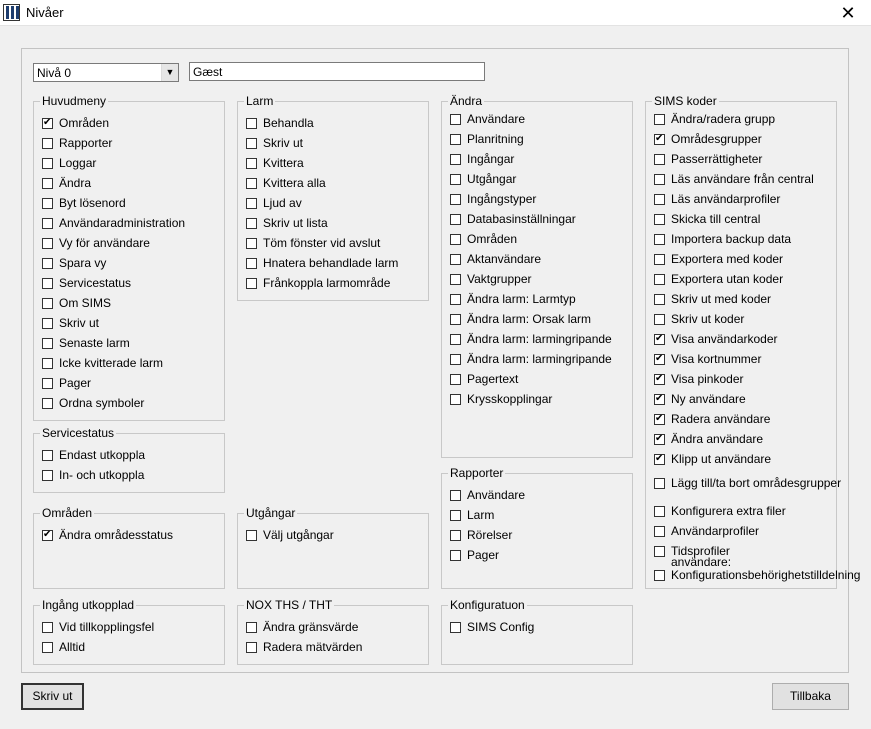 The image size is (871, 729). What do you see at coordinates (714, 119) in the screenshot?
I see `checkbox-row: Ändra/radera grupp` at bounding box center [714, 119].